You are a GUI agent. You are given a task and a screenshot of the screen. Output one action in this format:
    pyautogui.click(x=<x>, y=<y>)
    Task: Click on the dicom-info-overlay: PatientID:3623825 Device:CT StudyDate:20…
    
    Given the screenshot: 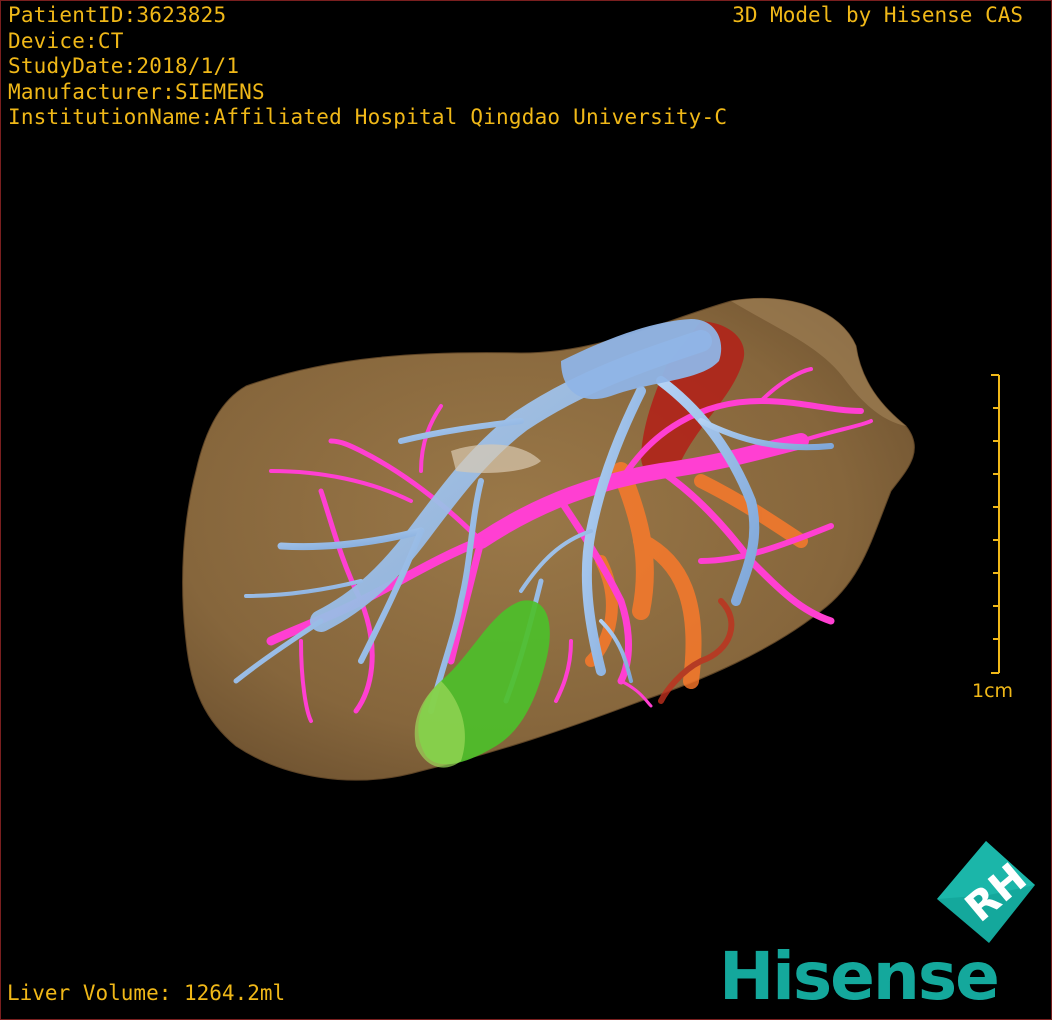 What is the action you would take?
    pyautogui.click(x=367, y=67)
    